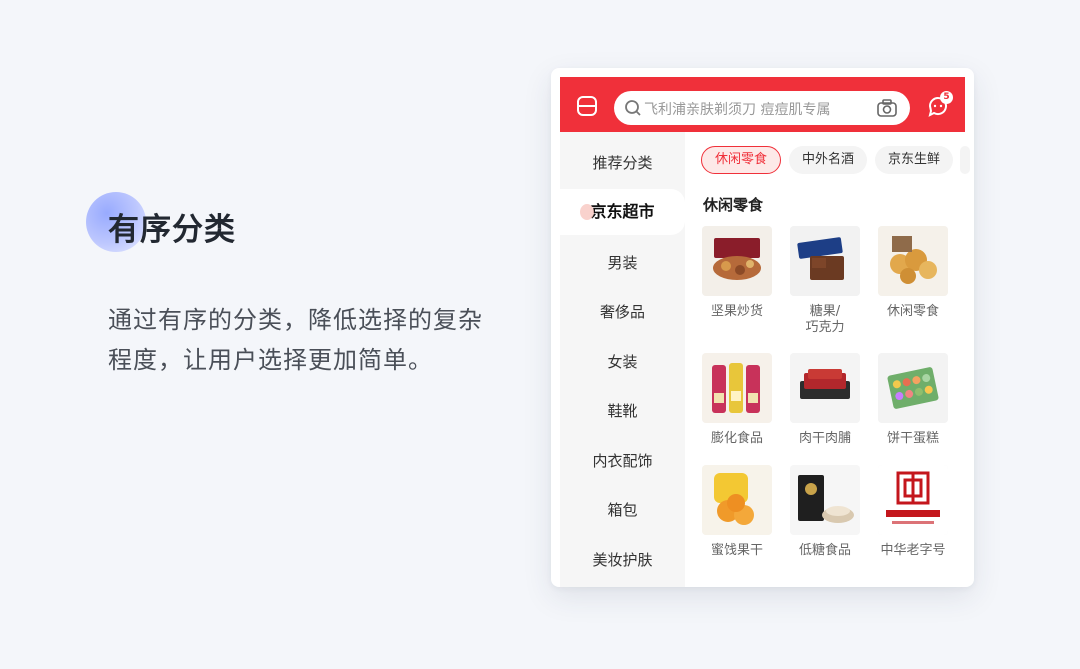 The image size is (1080, 669). I want to click on sidebar-item-label: 箱包, so click(622, 510).